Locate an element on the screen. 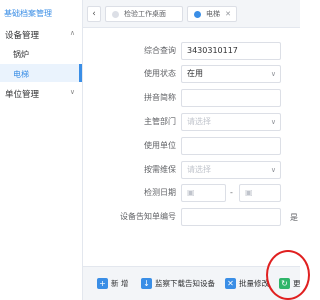 Image resolution: width=320 pixels, height=300 pixels. close-icon: ✕ is located at coordinates (228, 14).